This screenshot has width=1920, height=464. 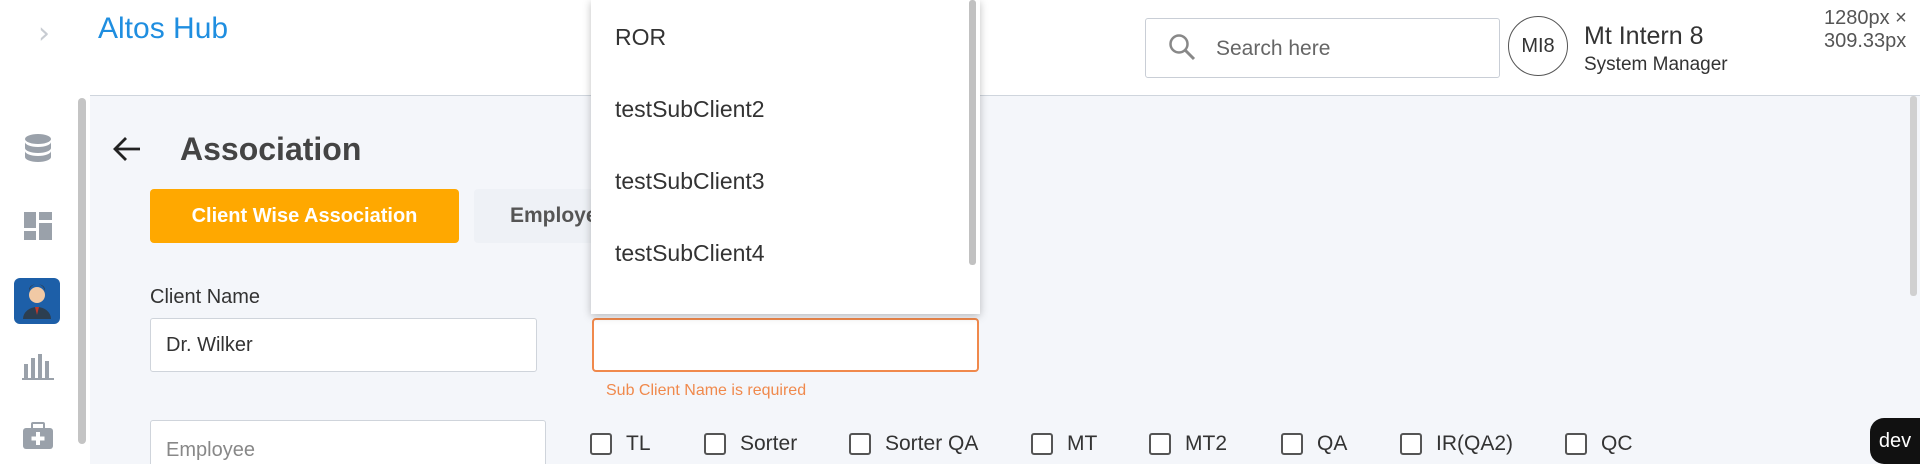 I want to click on client-name-field: Dr. Wilker, so click(x=343, y=345).